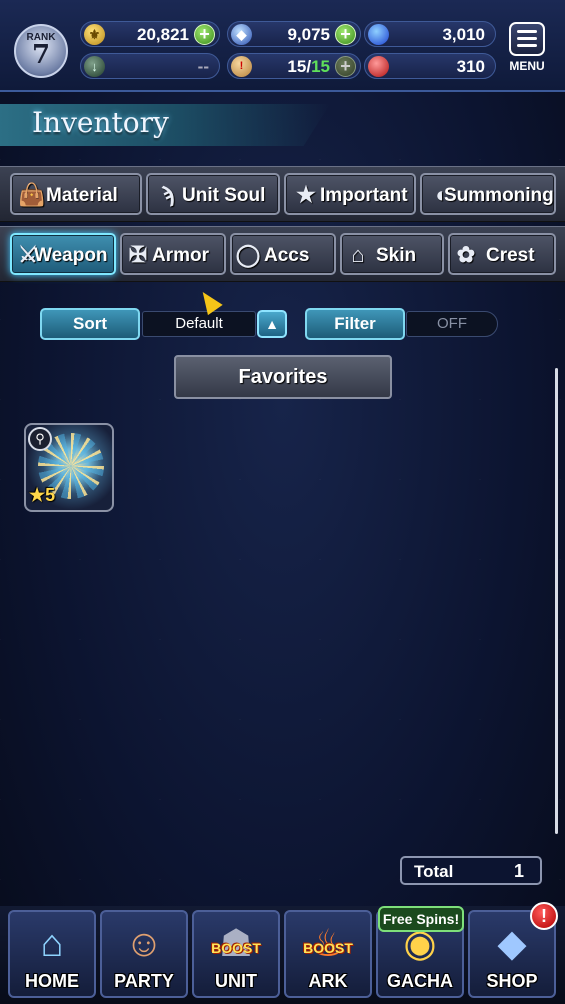  I want to click on favorites-button: Favorites, so click(283, 377).